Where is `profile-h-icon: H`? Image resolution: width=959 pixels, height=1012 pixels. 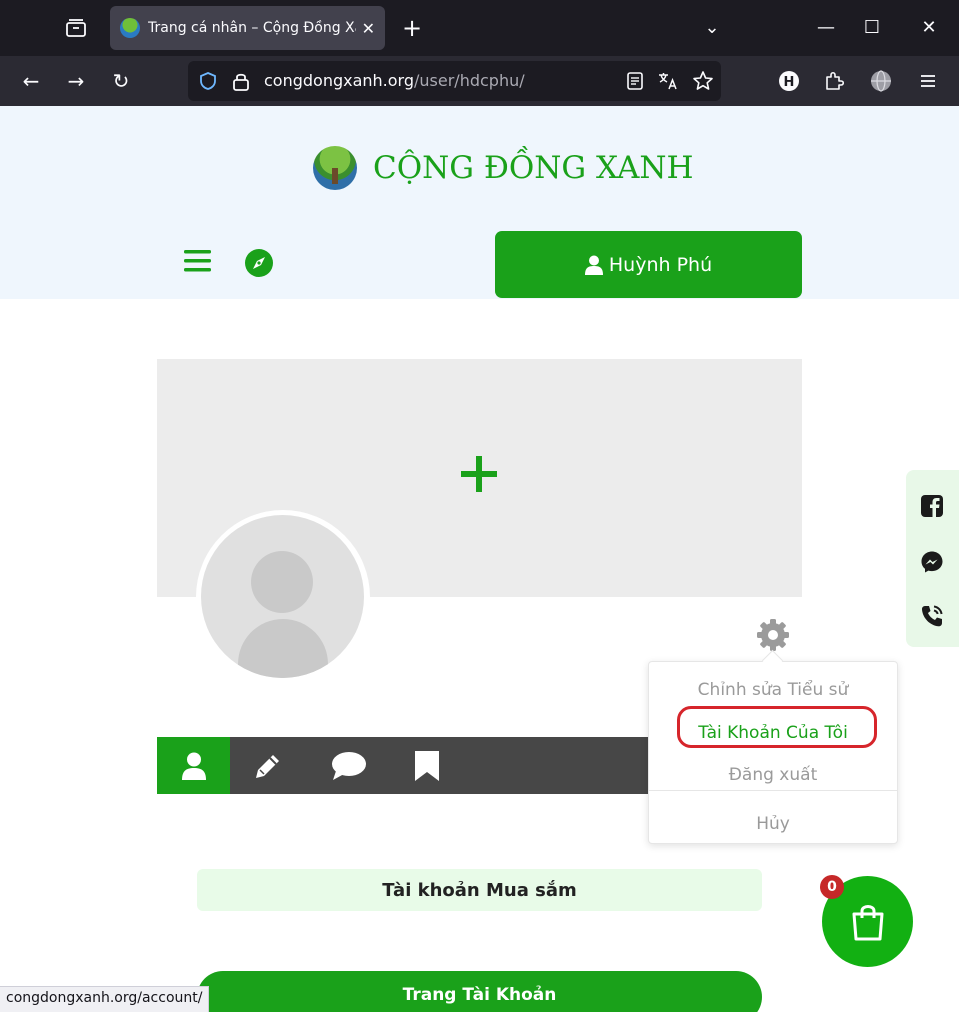
profile-h-icon: H is located at coordinates (789, 81).